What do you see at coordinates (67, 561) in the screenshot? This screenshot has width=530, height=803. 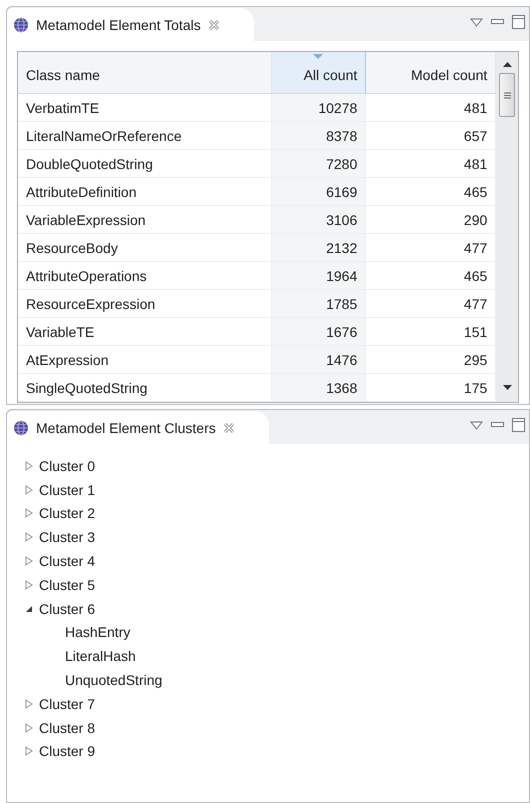 I see `tree-item: Cluster 4` at bounding box center [67, 561].